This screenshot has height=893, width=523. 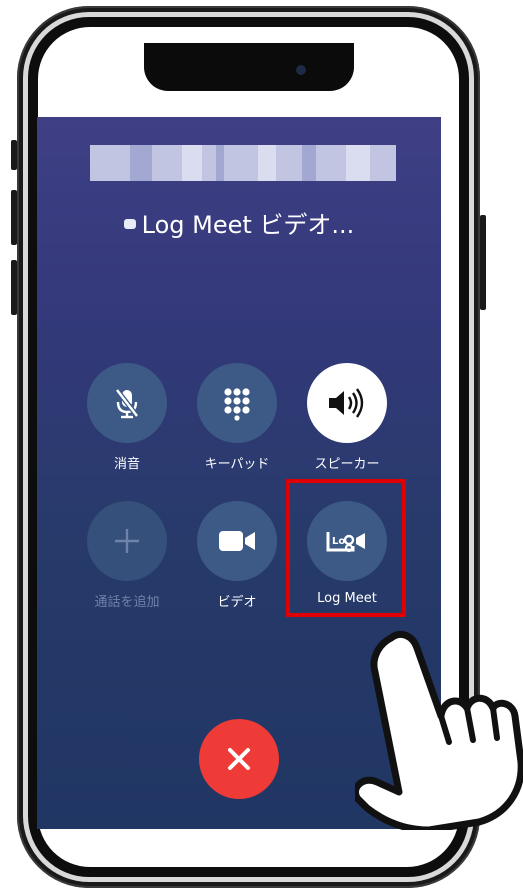 I want to click on power-button, so click(x=483, y=262).